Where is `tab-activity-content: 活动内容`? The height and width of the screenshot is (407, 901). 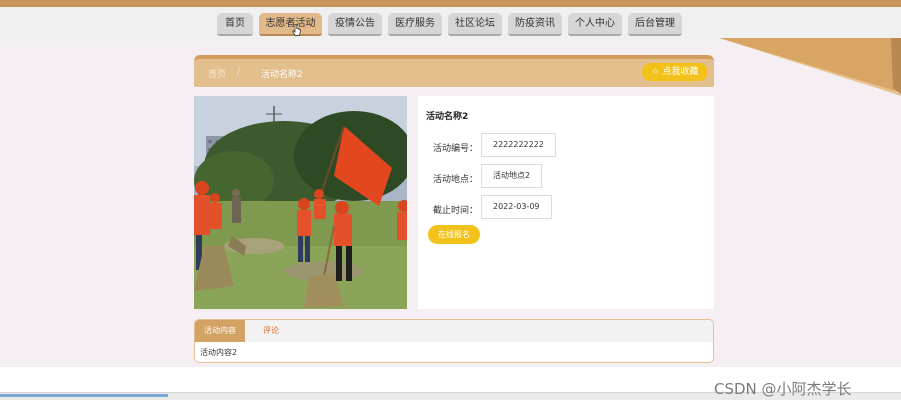 tab-activity-content: 活动内容 is located at coordinates (220, 331).